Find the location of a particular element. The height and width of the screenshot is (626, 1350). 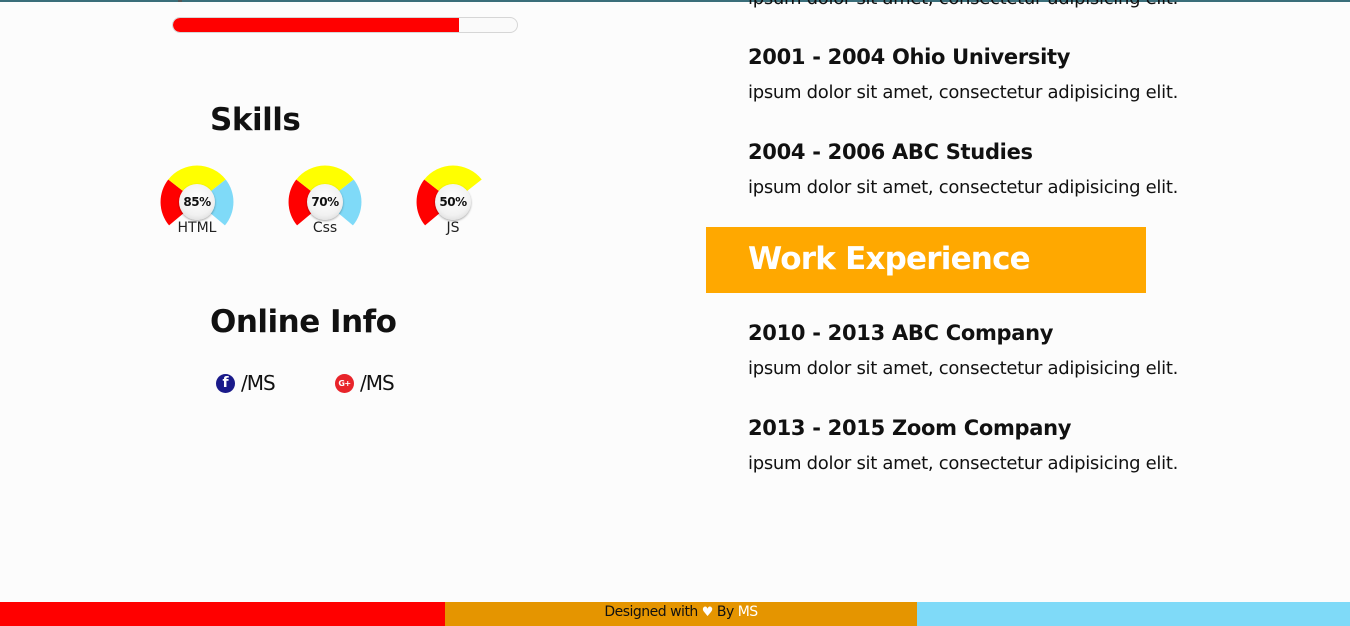

gauge-knob-html: 85% is located at coordinates (197, 202).